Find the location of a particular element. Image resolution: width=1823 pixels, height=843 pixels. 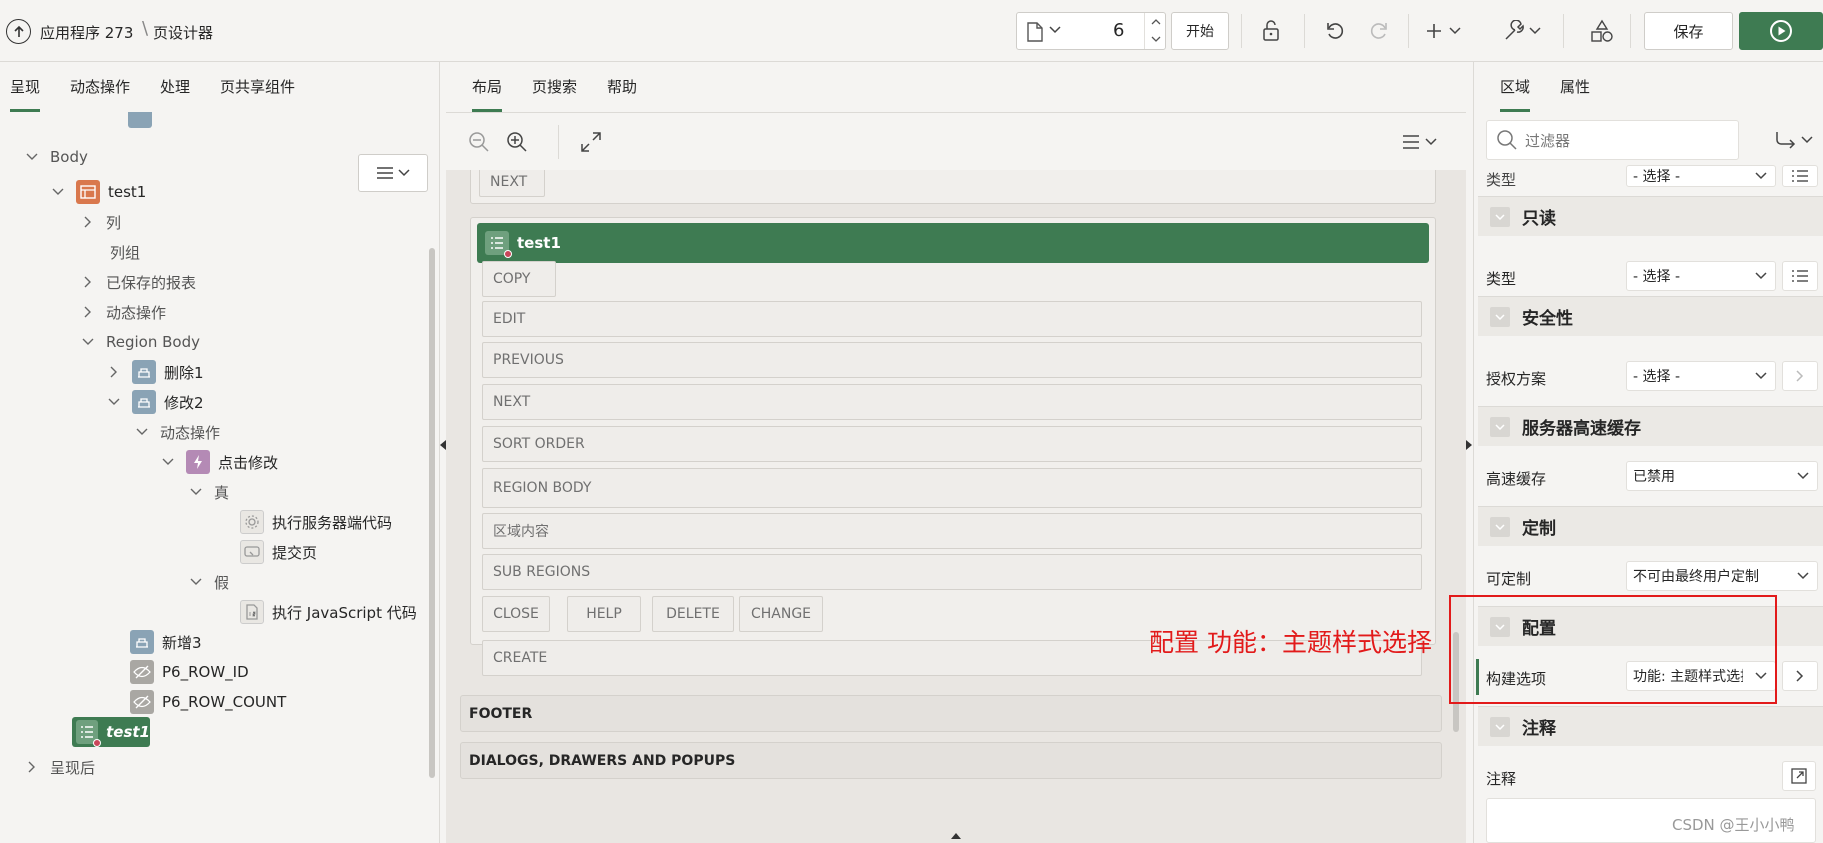

run-page-button is located at coordinates (1781, 31).